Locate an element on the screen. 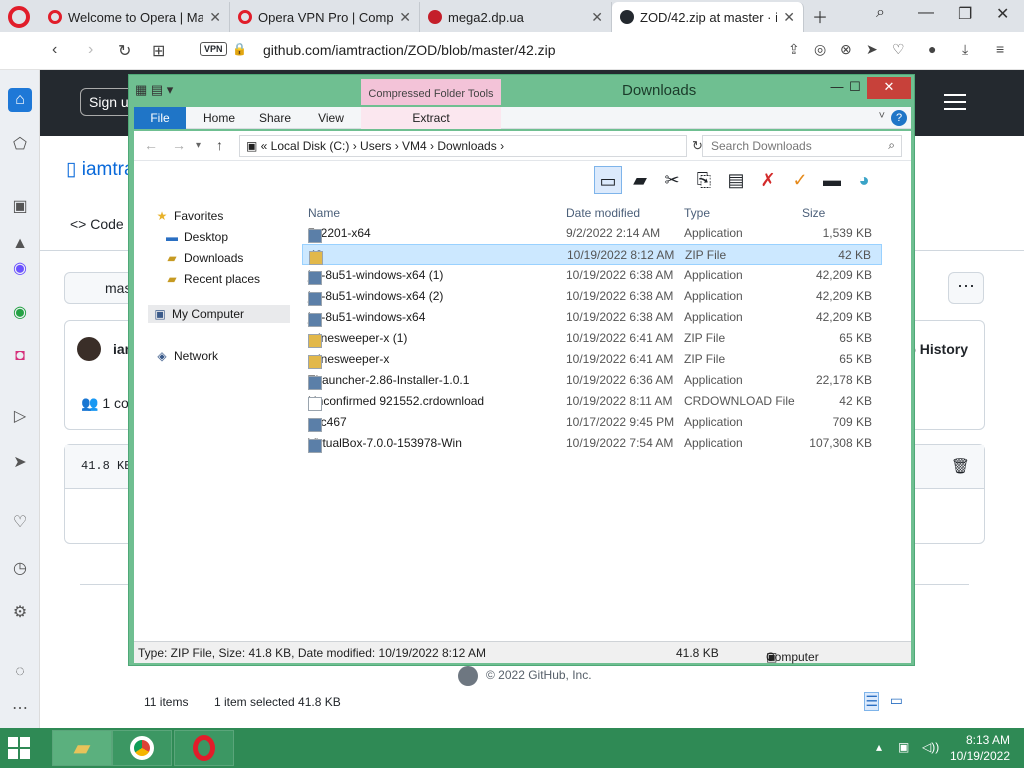 This screenshot has height=768, width=1024. opera-taskbar-button is located at coordinates (204, 748).